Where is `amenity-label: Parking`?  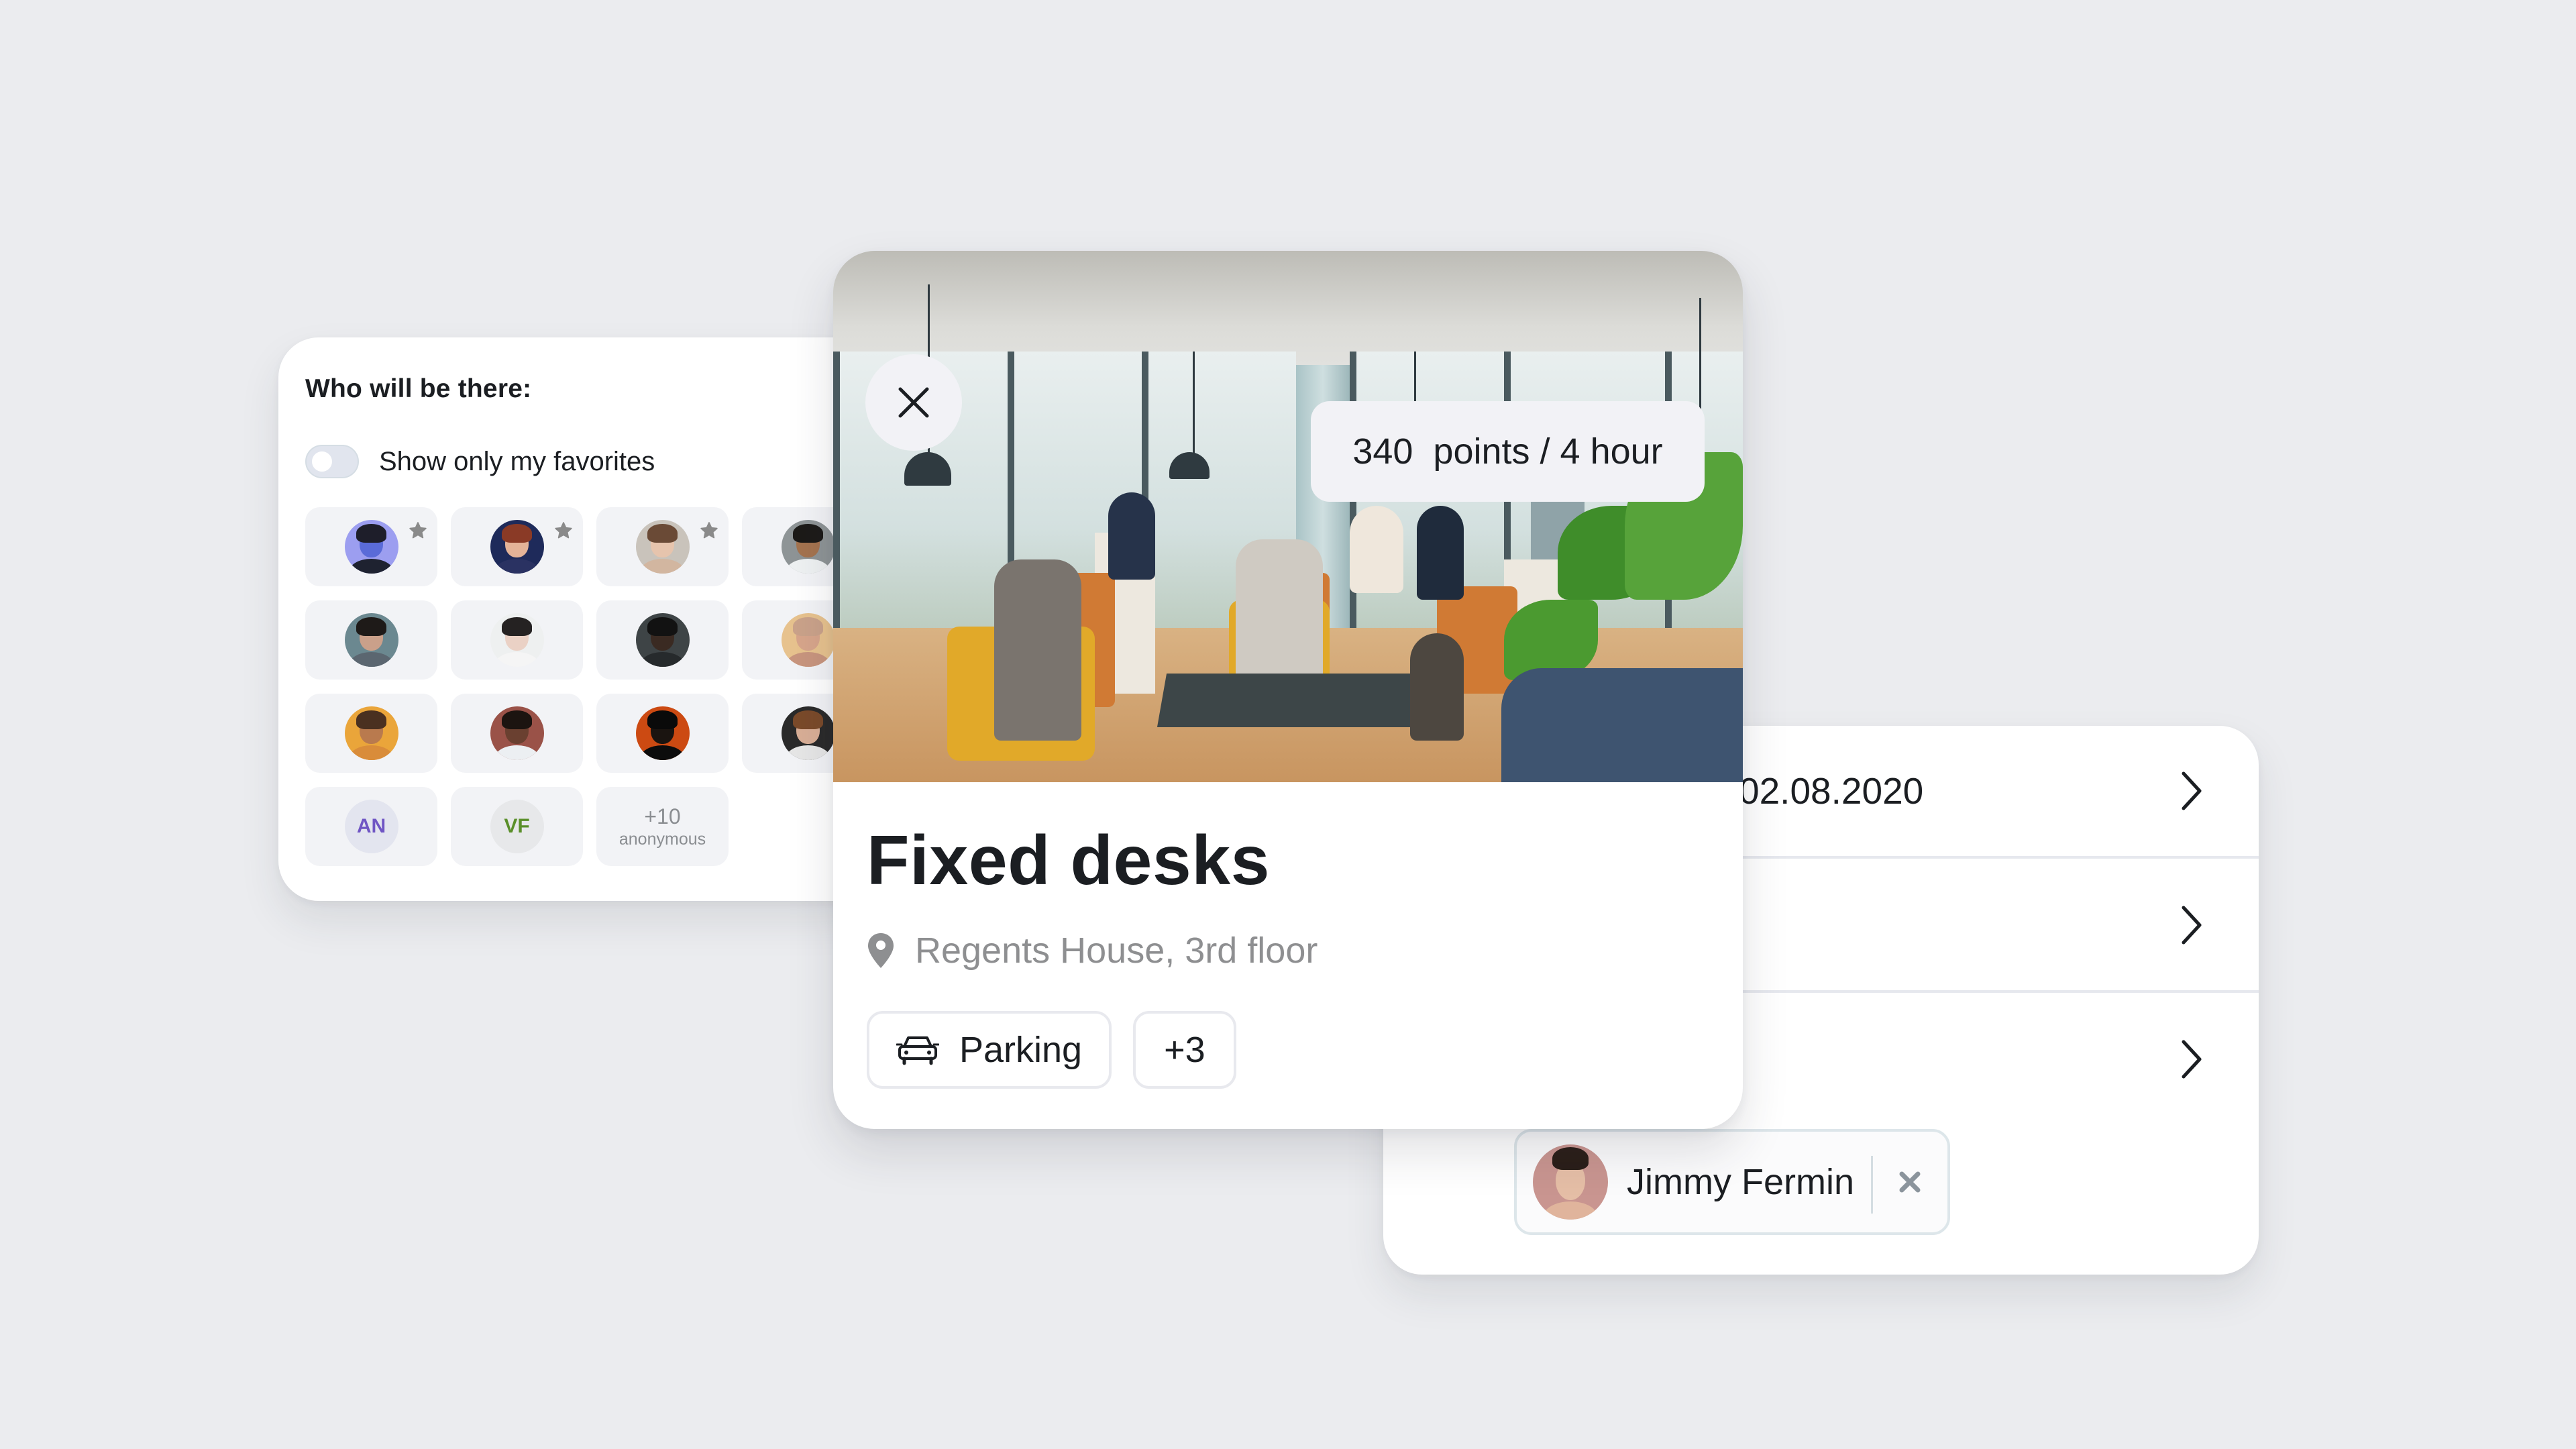
amenity-label: Parking is located at coordinates (1021, 1050).